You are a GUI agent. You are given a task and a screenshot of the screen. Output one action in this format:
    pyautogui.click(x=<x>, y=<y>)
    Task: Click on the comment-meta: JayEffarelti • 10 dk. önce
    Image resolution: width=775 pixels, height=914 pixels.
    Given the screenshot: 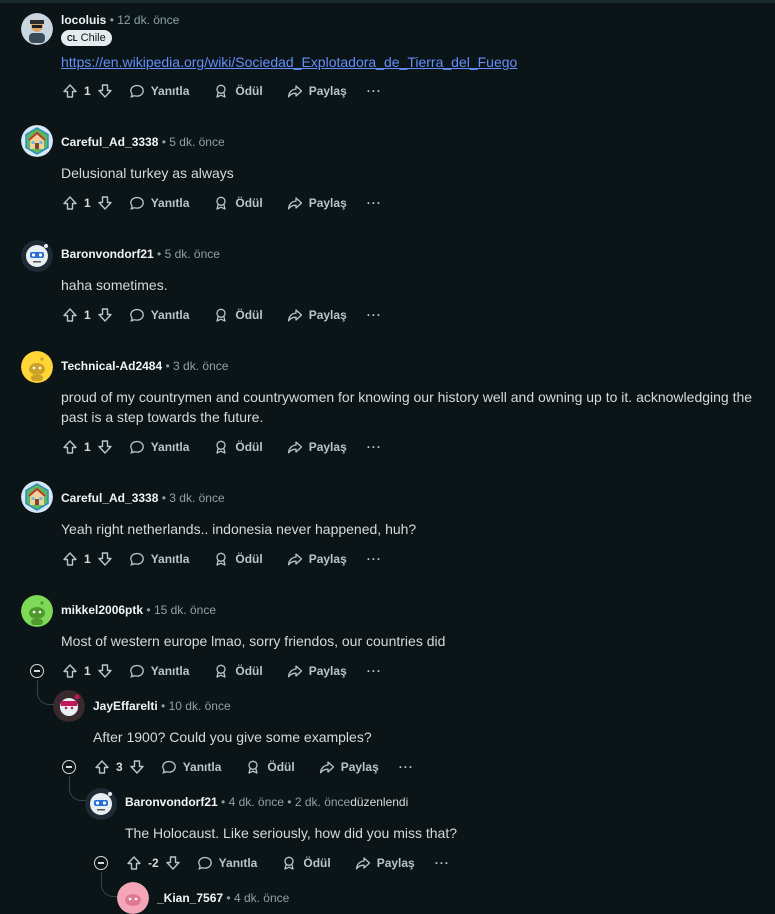 What is the action you would take?
    pyautogui.click(x=162, y=706)
    